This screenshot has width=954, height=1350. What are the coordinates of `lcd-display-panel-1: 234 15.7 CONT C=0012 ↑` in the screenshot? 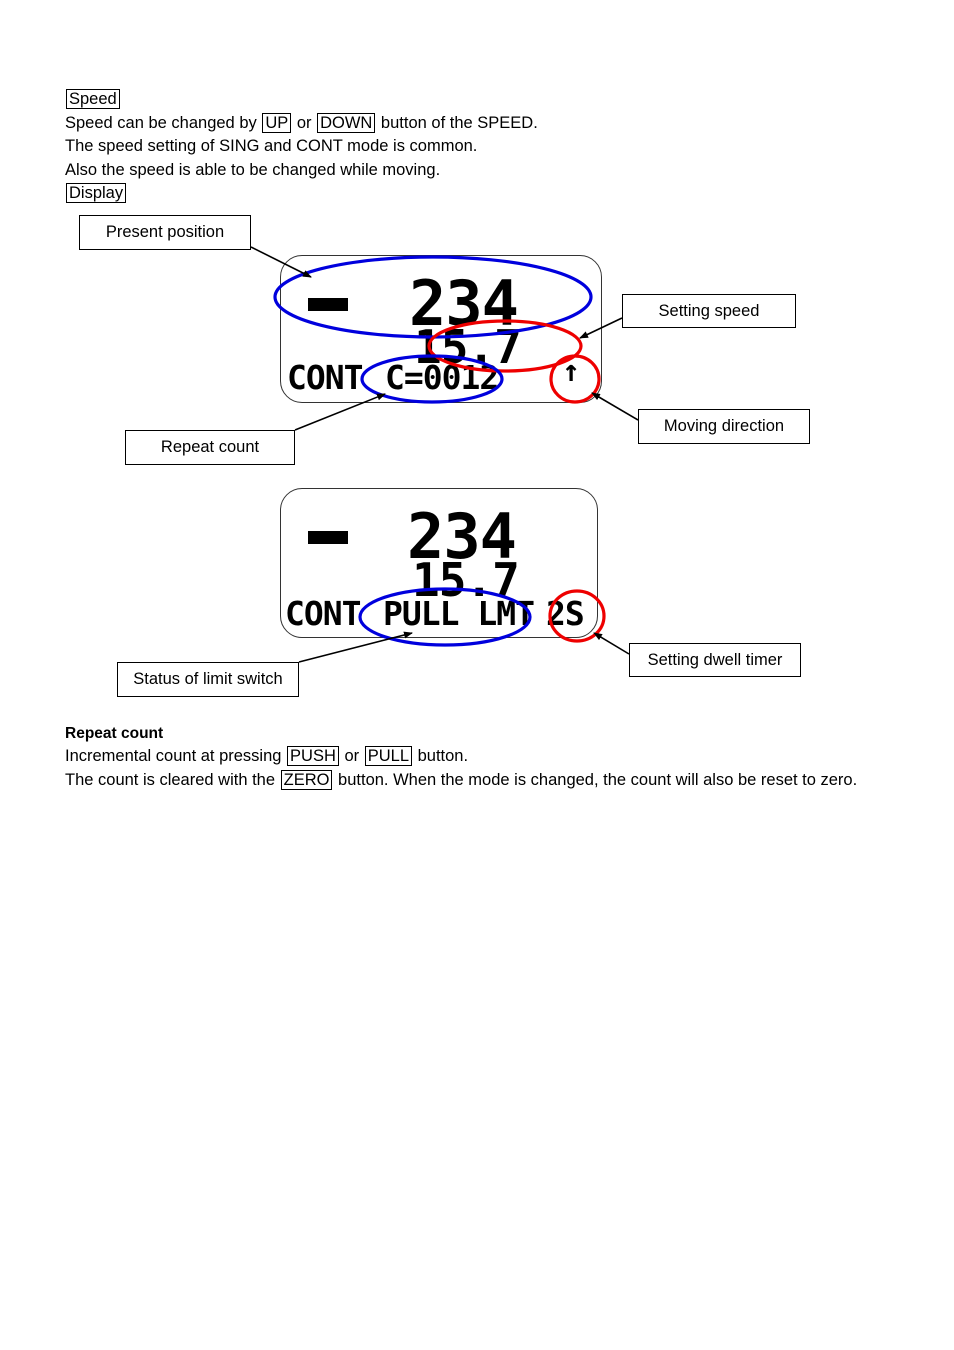 It's located at (441, 329).